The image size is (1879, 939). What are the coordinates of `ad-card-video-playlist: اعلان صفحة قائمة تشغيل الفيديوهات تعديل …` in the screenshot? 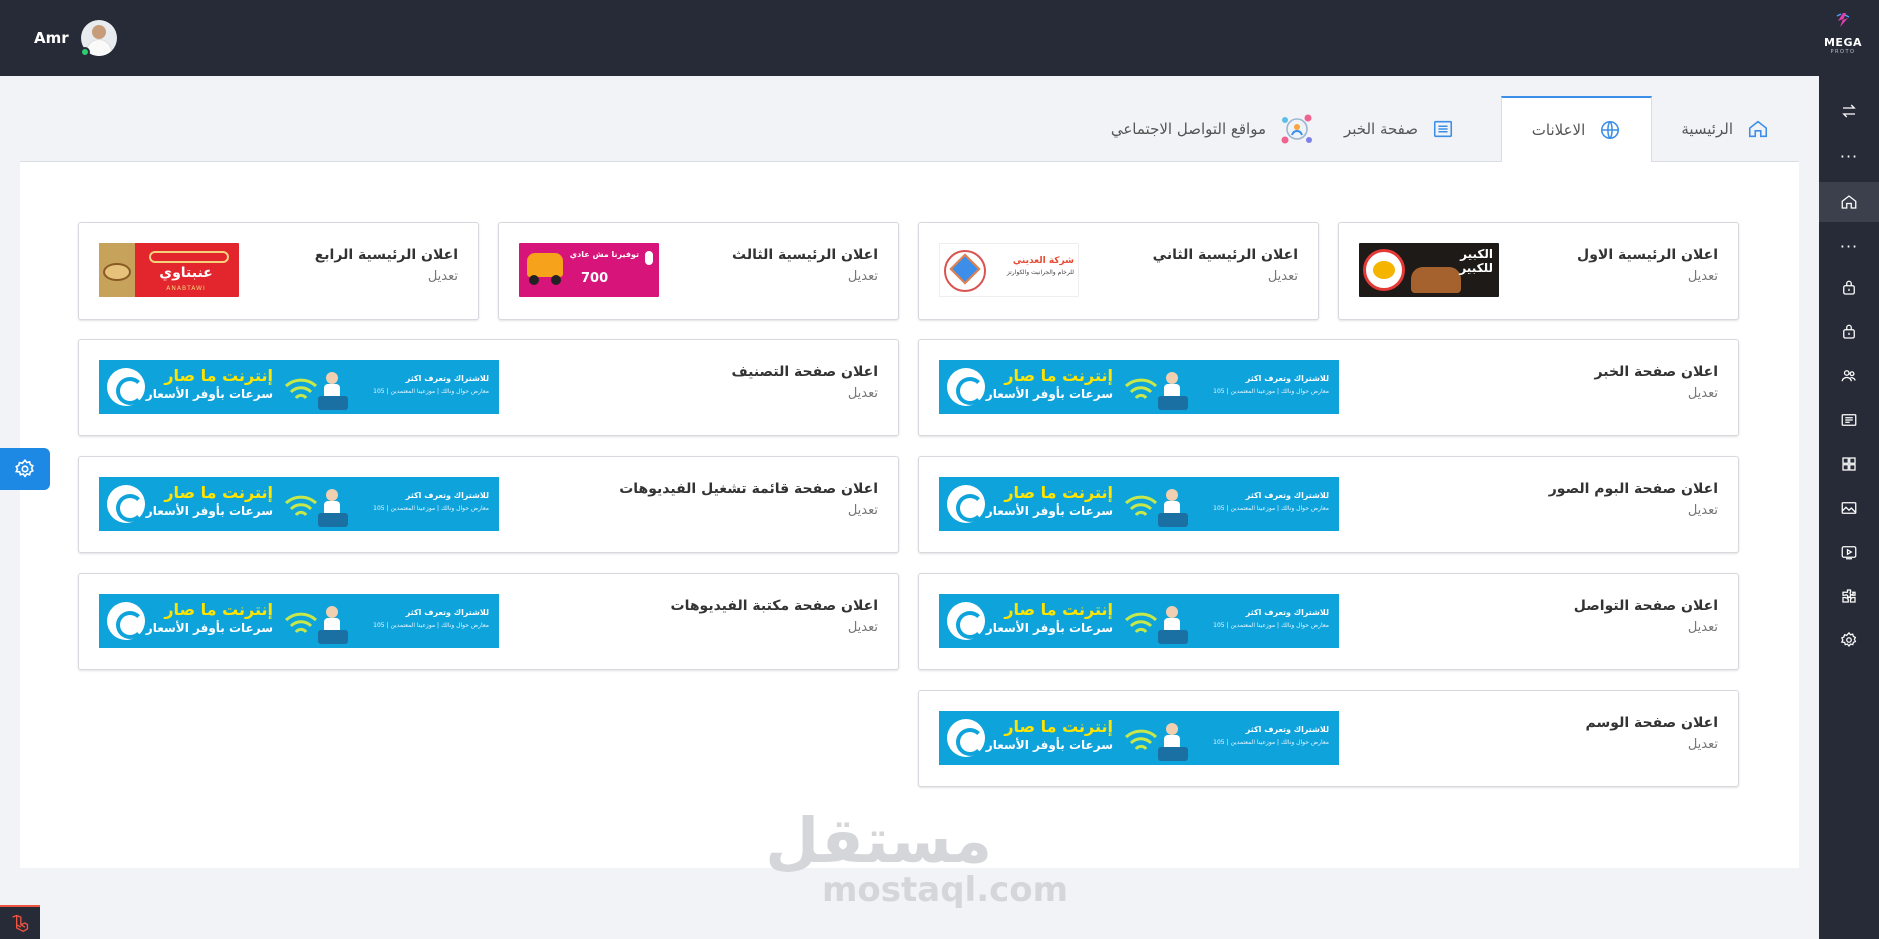 It's located at (488, 504).